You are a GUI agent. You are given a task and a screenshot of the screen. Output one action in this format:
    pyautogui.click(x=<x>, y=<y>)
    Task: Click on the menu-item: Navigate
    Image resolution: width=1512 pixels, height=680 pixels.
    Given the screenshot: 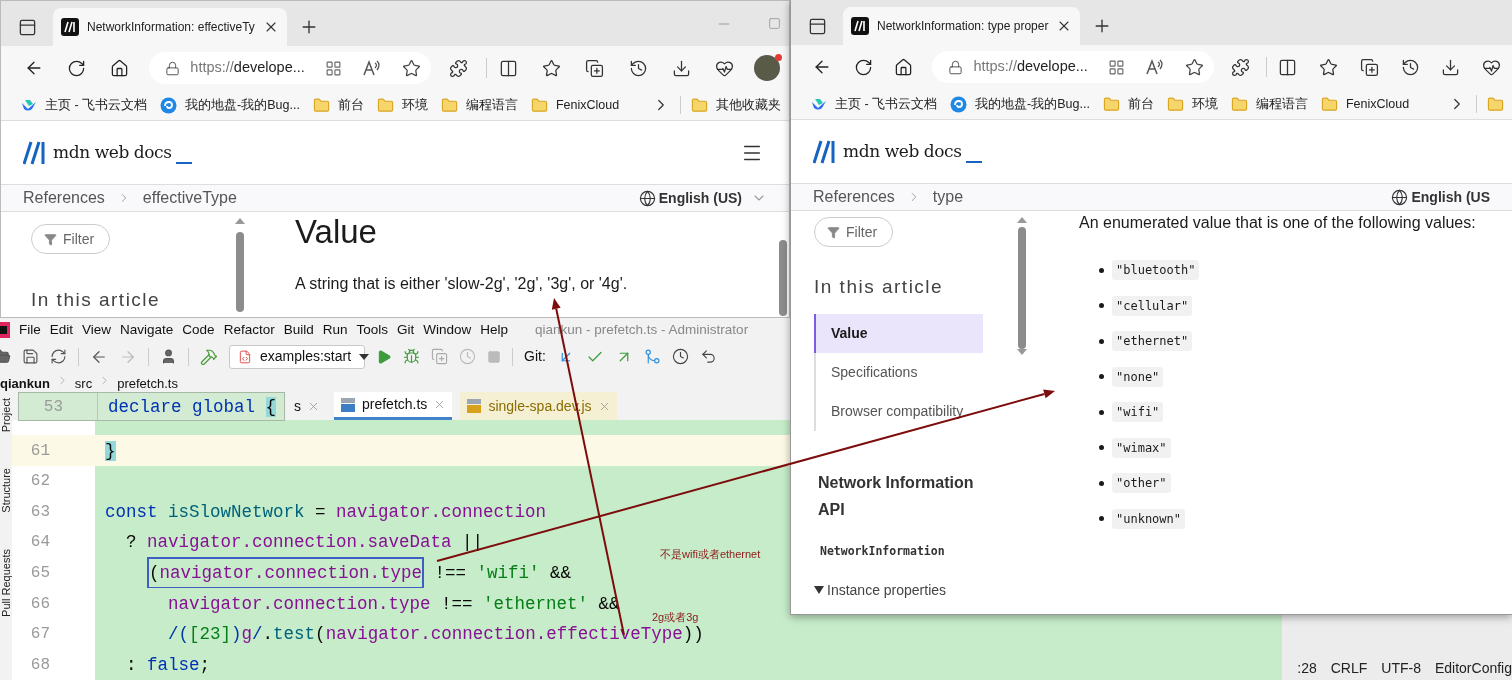 What is the action you would take?
    pyautogui.click(x=147, y=330)
    